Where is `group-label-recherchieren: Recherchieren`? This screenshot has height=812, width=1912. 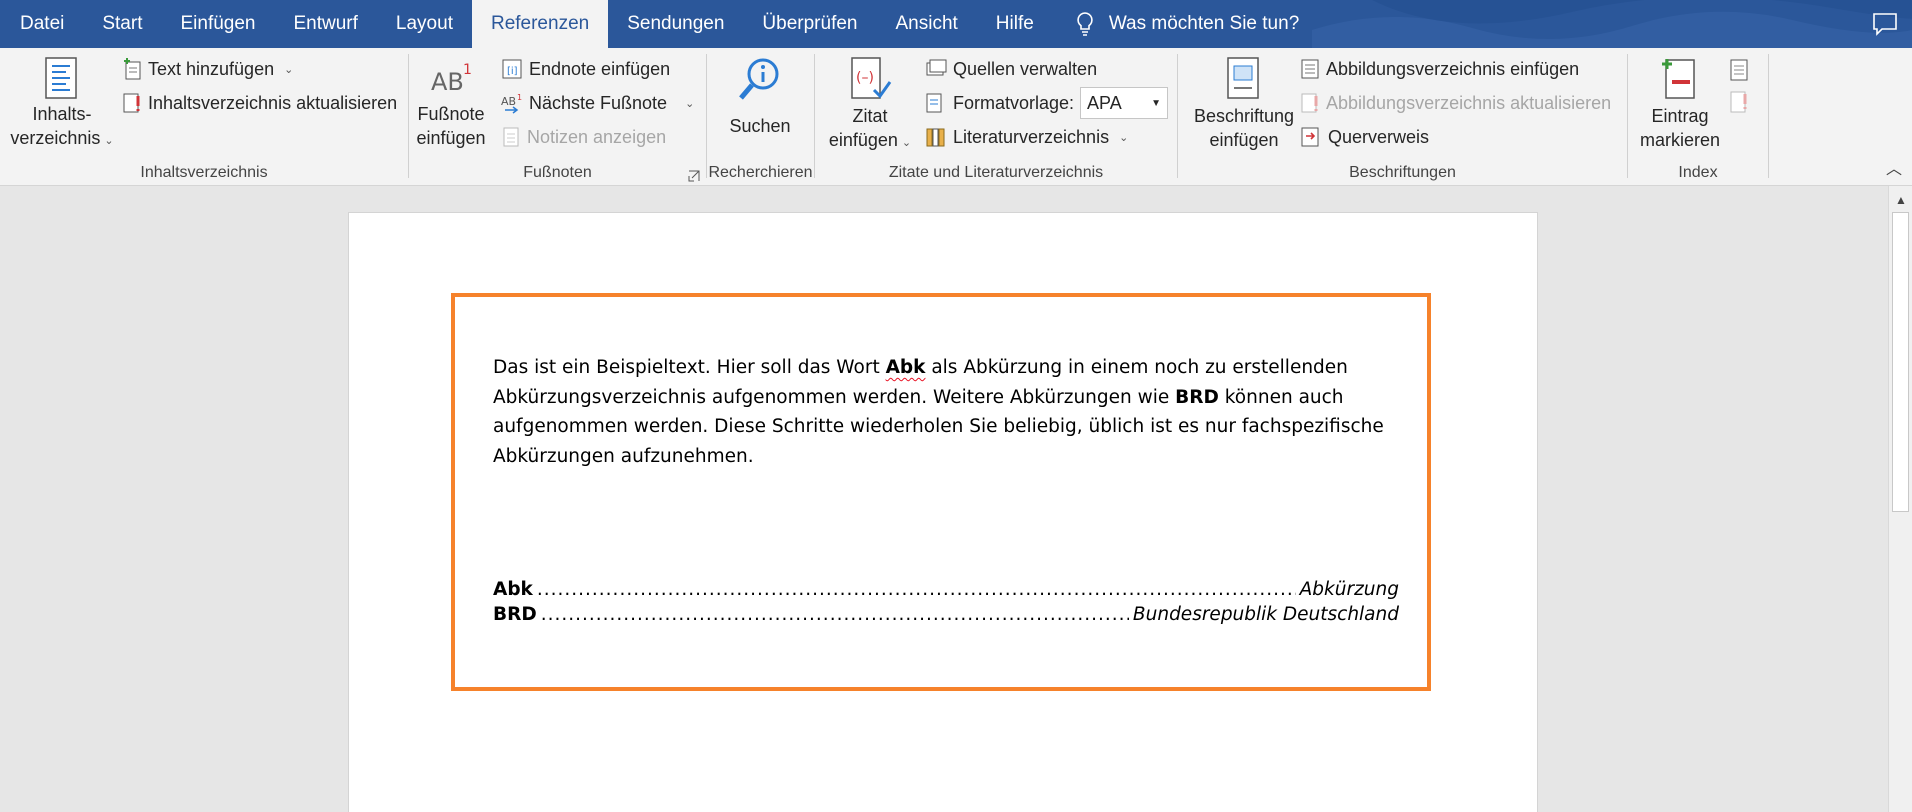 group-label-recherchieren: Recherchieren is located at coordinates (760, 172).